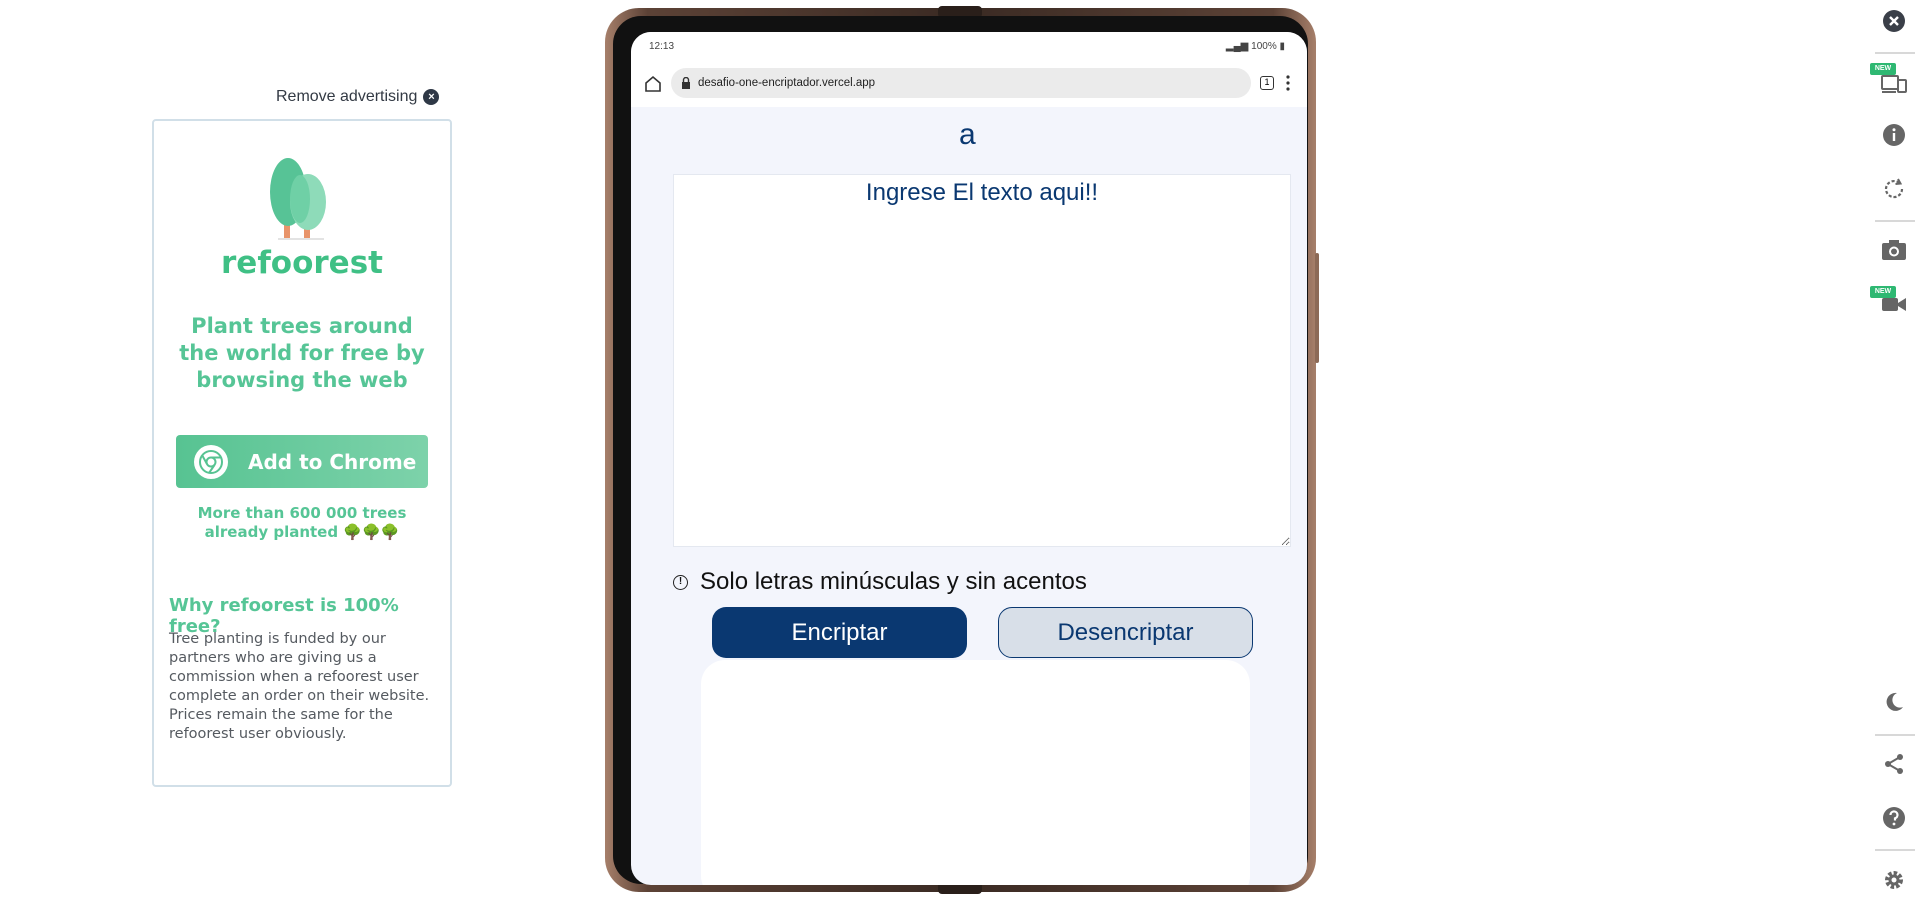  I want to click on encrypt-button: Encriptar, so click(839, 632).